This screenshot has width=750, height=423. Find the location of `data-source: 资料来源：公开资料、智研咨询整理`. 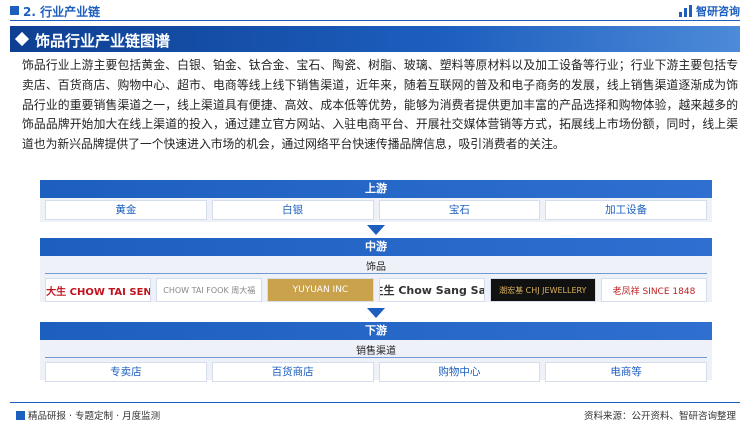

data-source: 资料来源：公开资料、智研咨询整理 is located at coordinates (659, 416).